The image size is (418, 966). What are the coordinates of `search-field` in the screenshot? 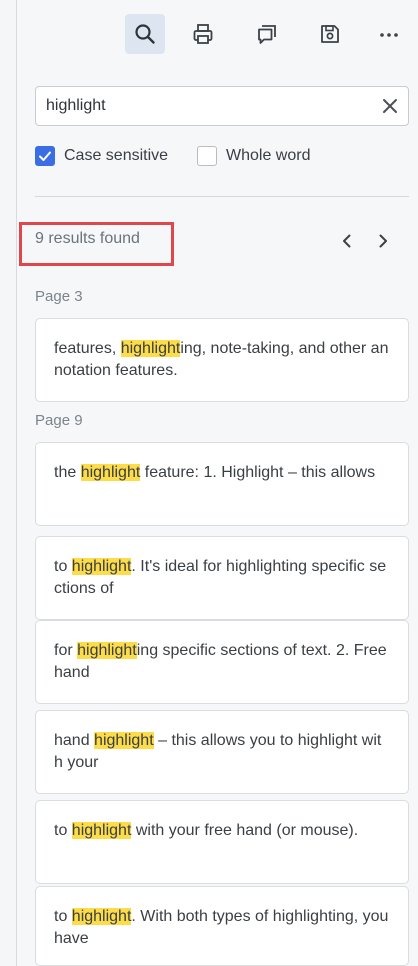 It's located at (222, 106).